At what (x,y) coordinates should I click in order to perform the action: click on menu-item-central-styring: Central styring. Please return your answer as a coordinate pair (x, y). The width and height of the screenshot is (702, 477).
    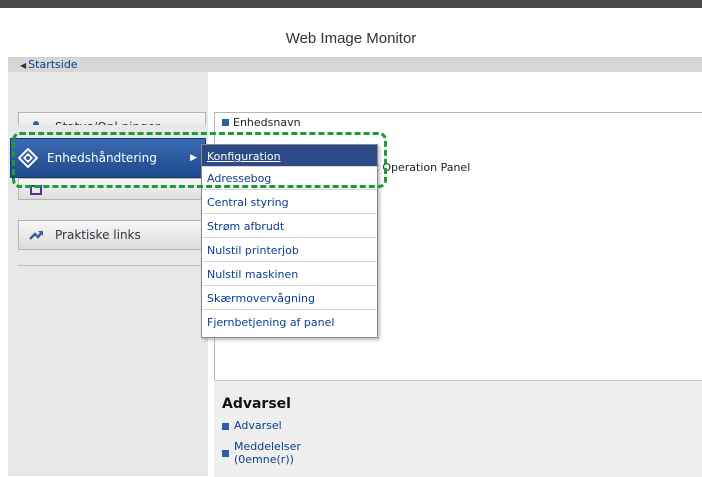
    Looking at the image, I should click on (289, 202).